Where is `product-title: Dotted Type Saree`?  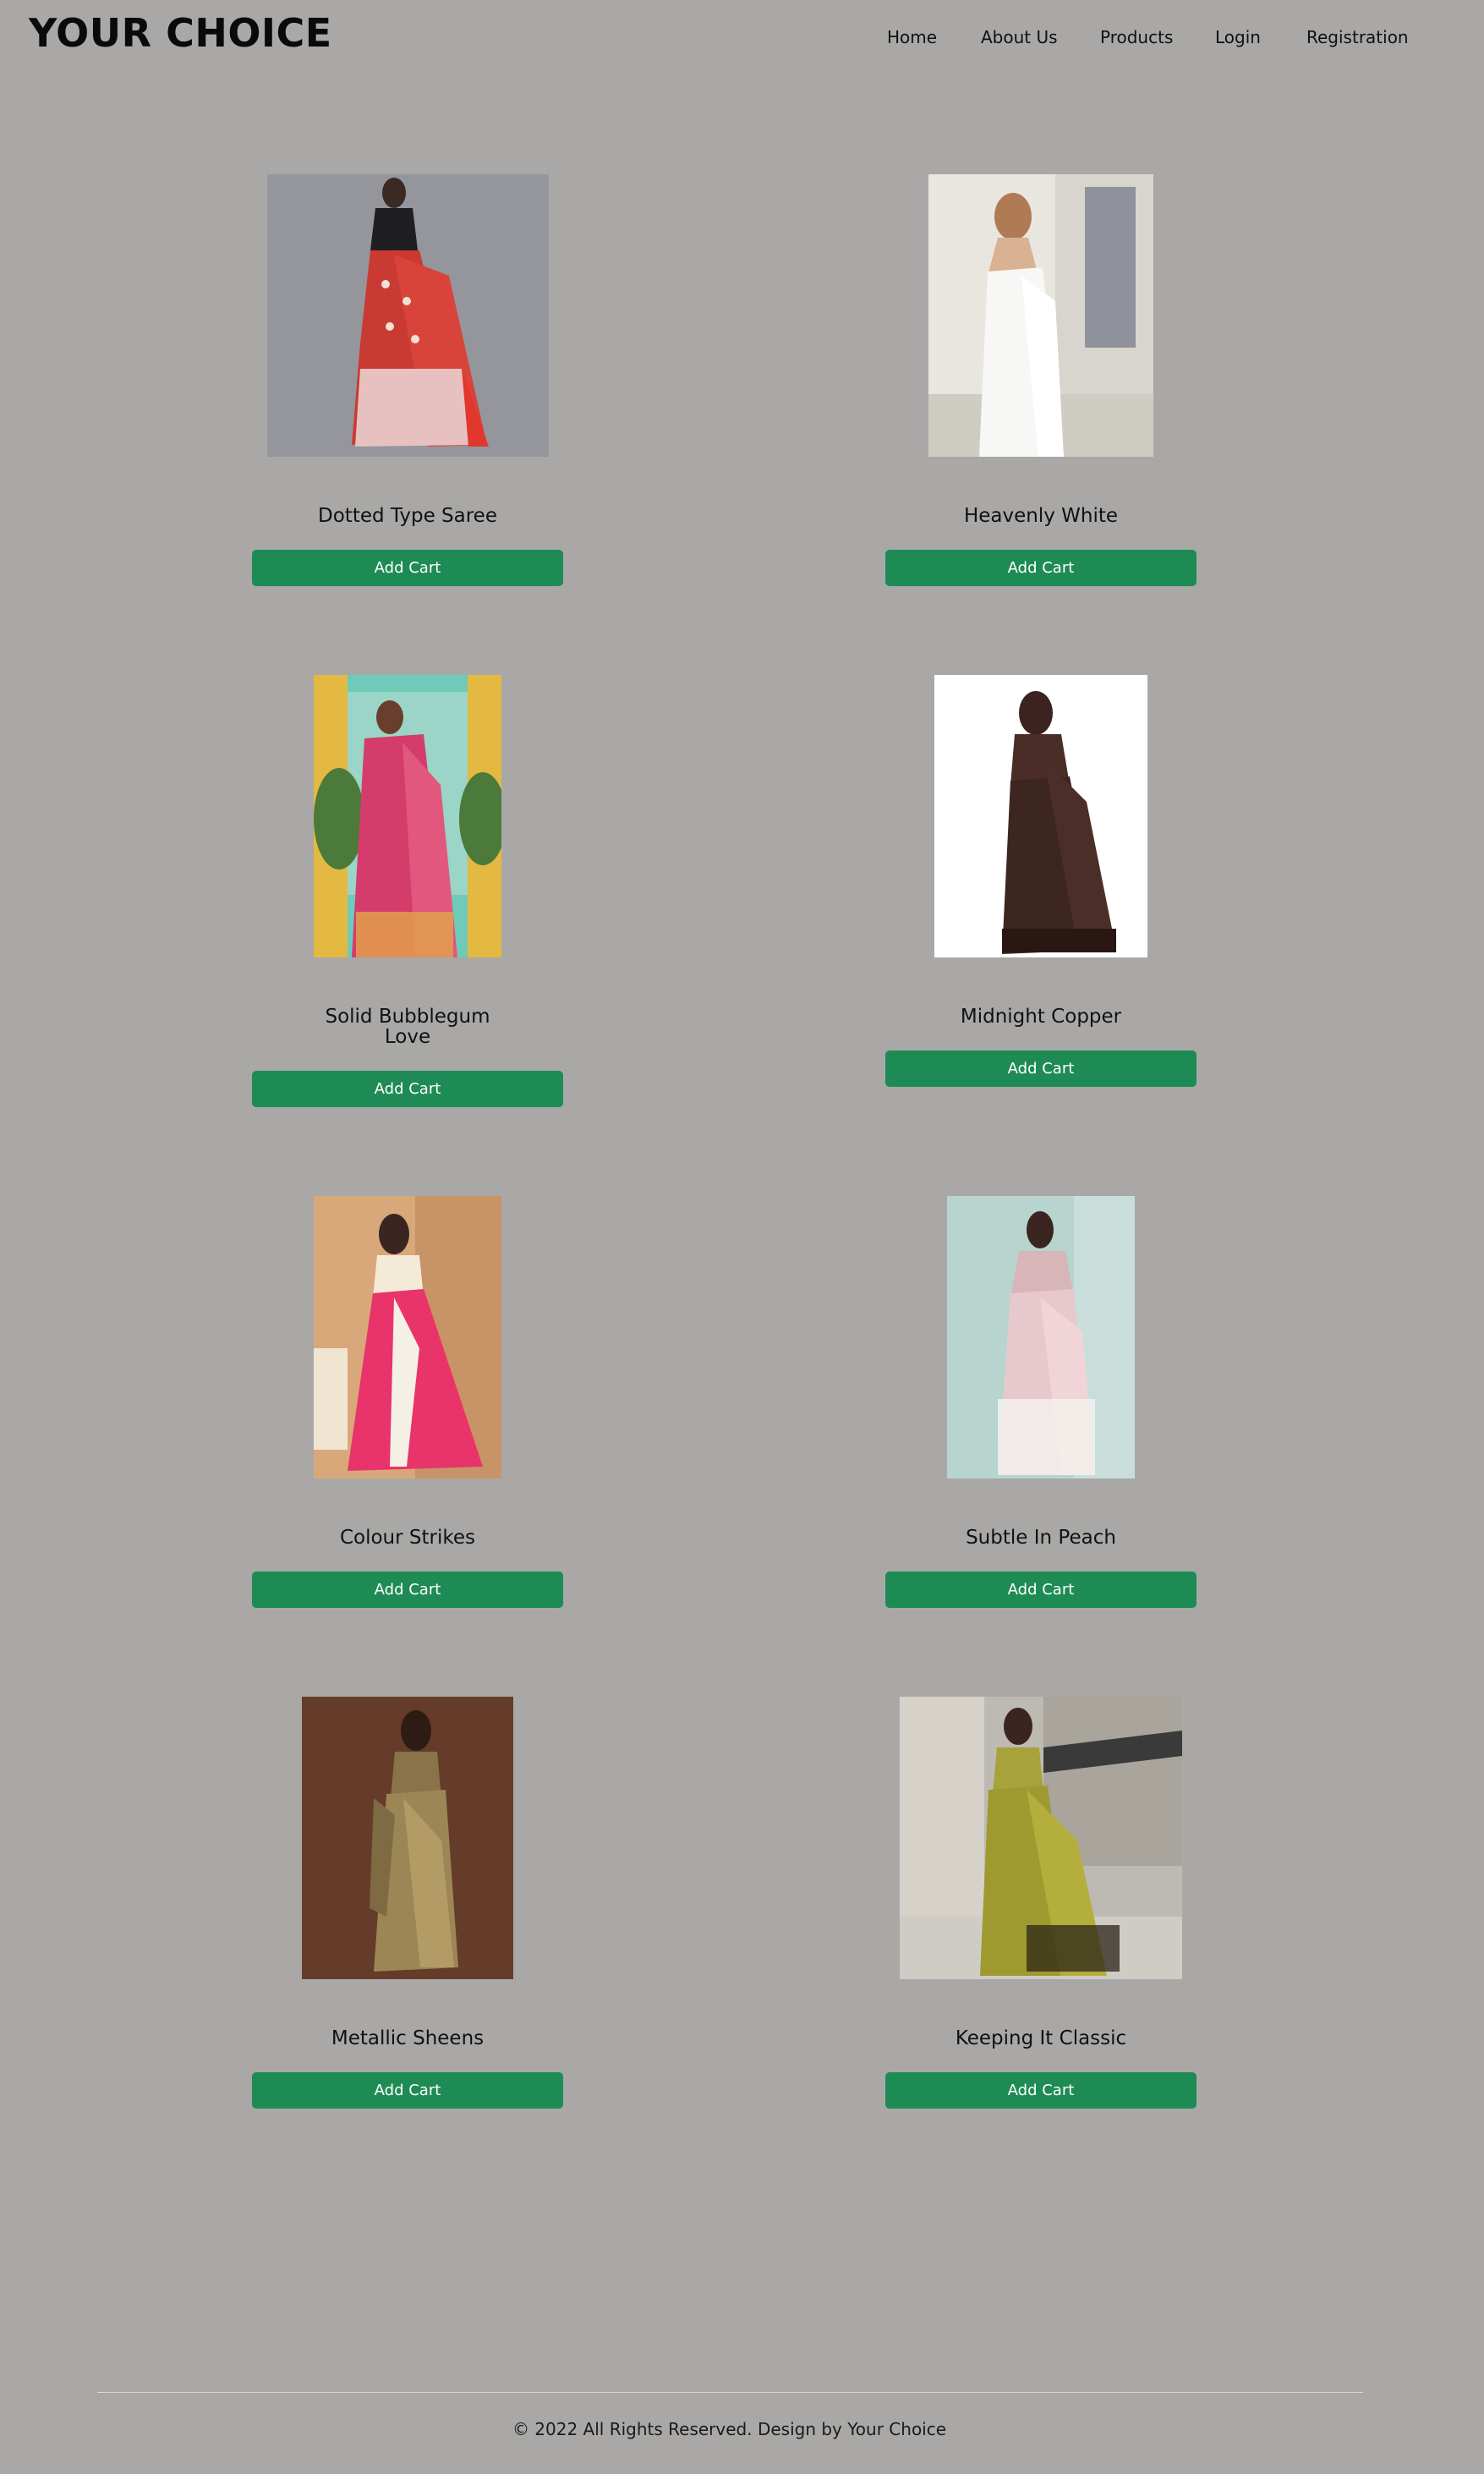 product-title: Dotted Type Saree is located at coordinates (407, 516).